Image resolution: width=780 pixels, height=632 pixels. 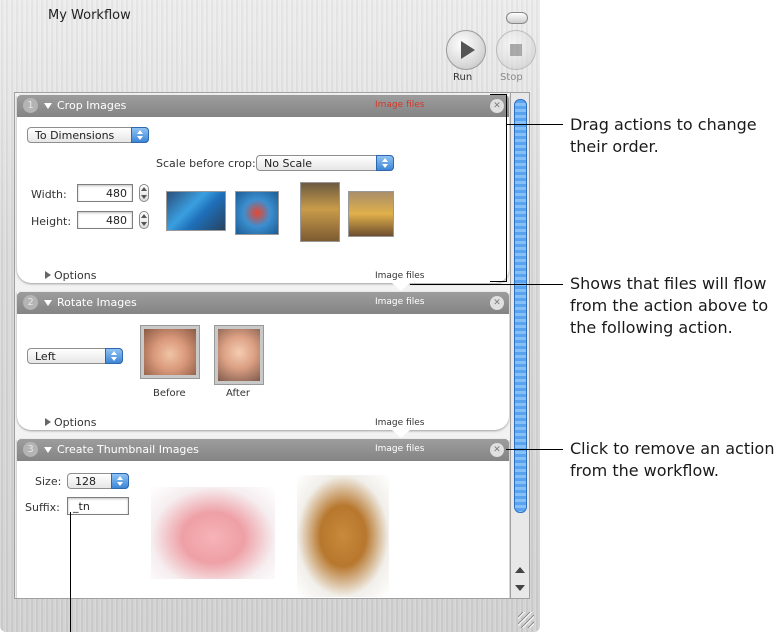 What do you see at coordinates (463, 77) in the screenshot?
I see `run-label: Run` at bounding box center [463, 77].